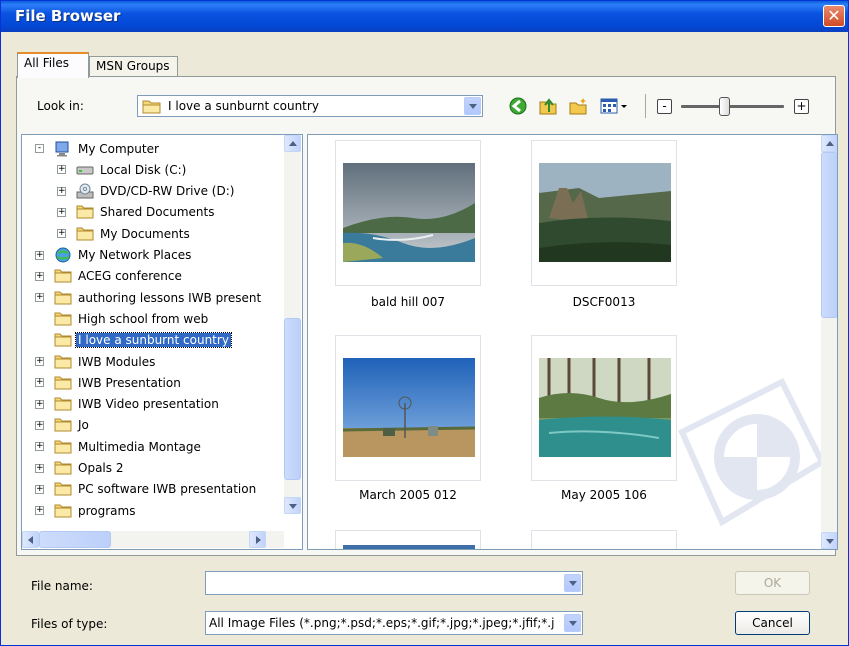 This screenshot has height=646, width=849. I want to click on tree-item-label: programs, so click(107, 510).